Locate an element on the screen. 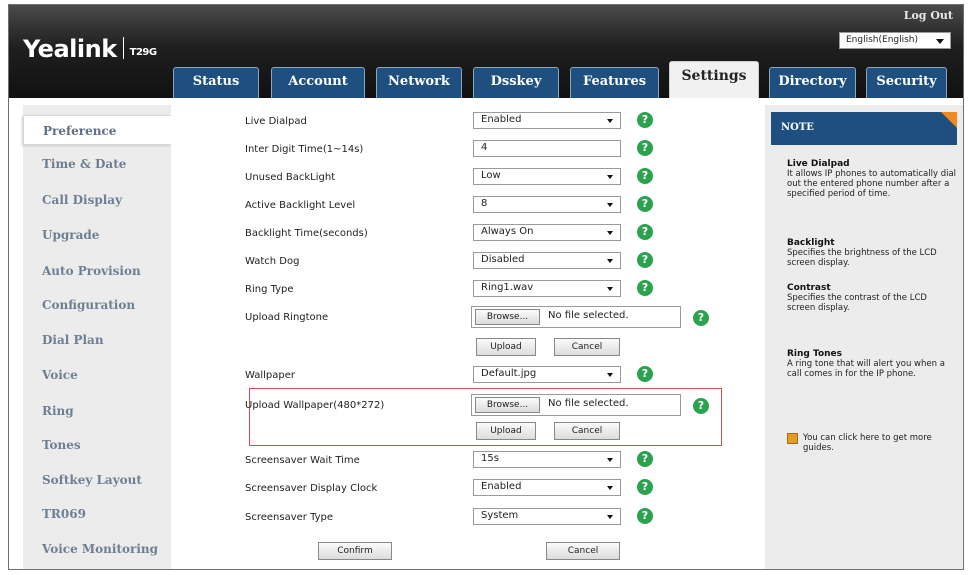  guide-book-icon is located at coordinates (792, 438).